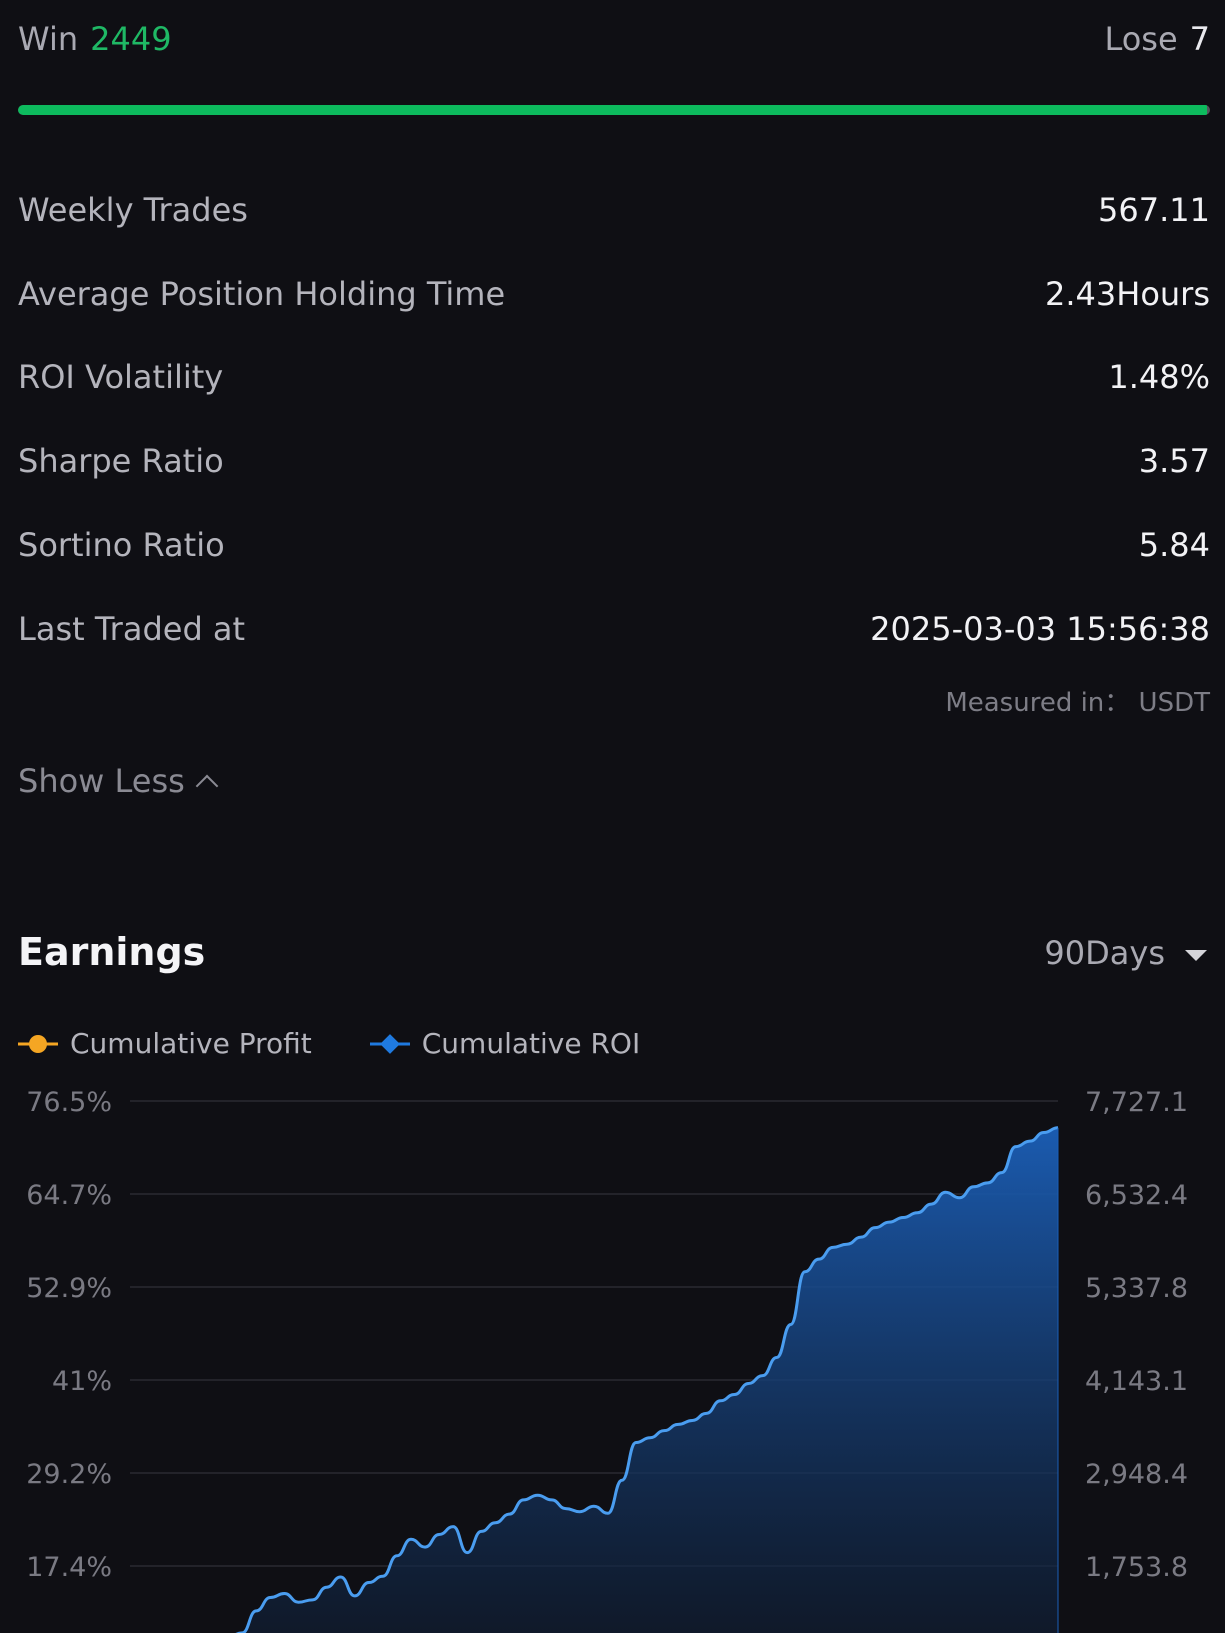 This screenshot has height=1633, width=1225. Describe the element at coordinates (1136, 1288) in the screenshot. I see `y-right-tick-label: 5,337.8` at that location.